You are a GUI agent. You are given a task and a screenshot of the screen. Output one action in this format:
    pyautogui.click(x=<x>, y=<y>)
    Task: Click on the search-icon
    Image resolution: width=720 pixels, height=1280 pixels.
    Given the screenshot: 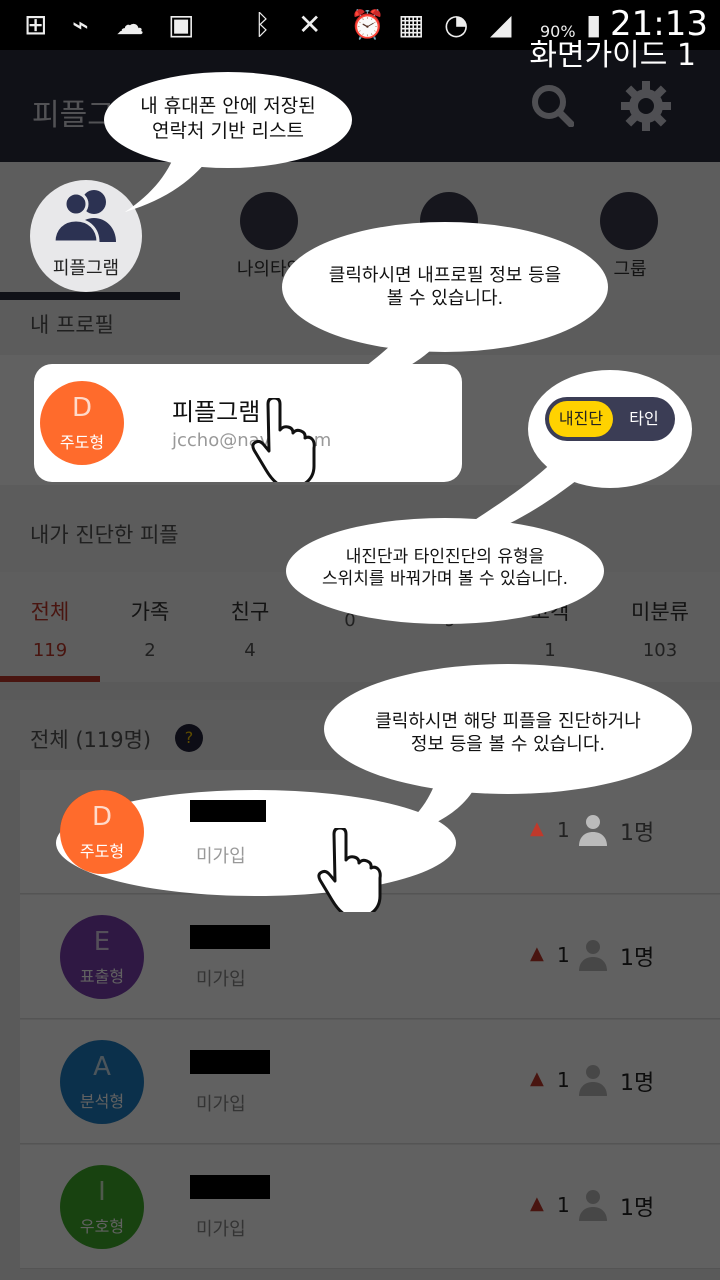 What is the action you would take?
    pyautogui.click(x=552, y=105)
    